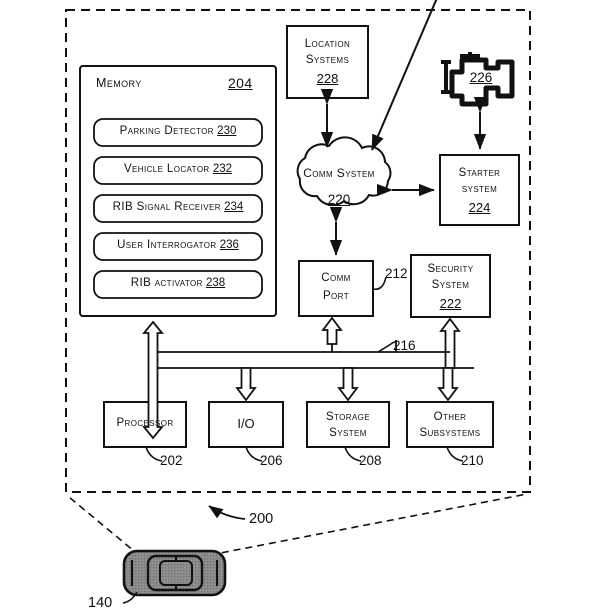 This screenshot has width=605, height=615. What do you see at coordinates (246, 384) in the screenshot?
I see `bus-arrow-io` at bounding box center [246, 384].